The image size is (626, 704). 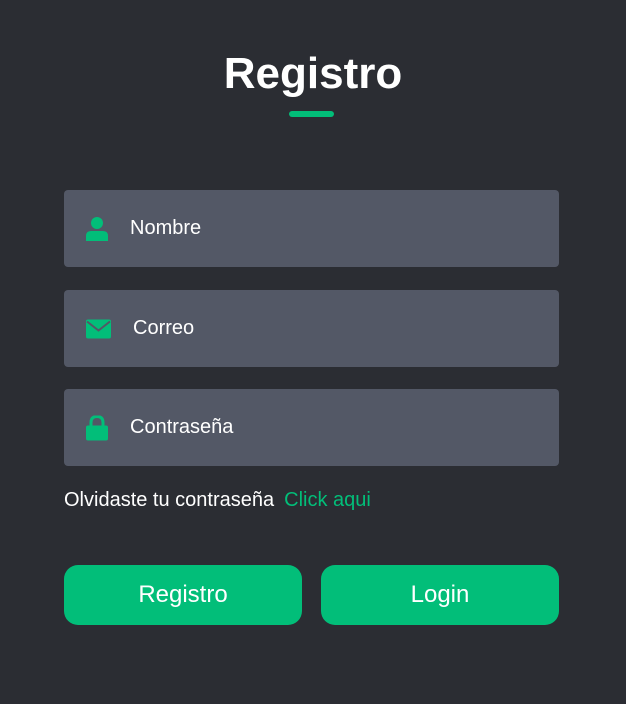 I want to click on name-field, so click(x=311, y=228).